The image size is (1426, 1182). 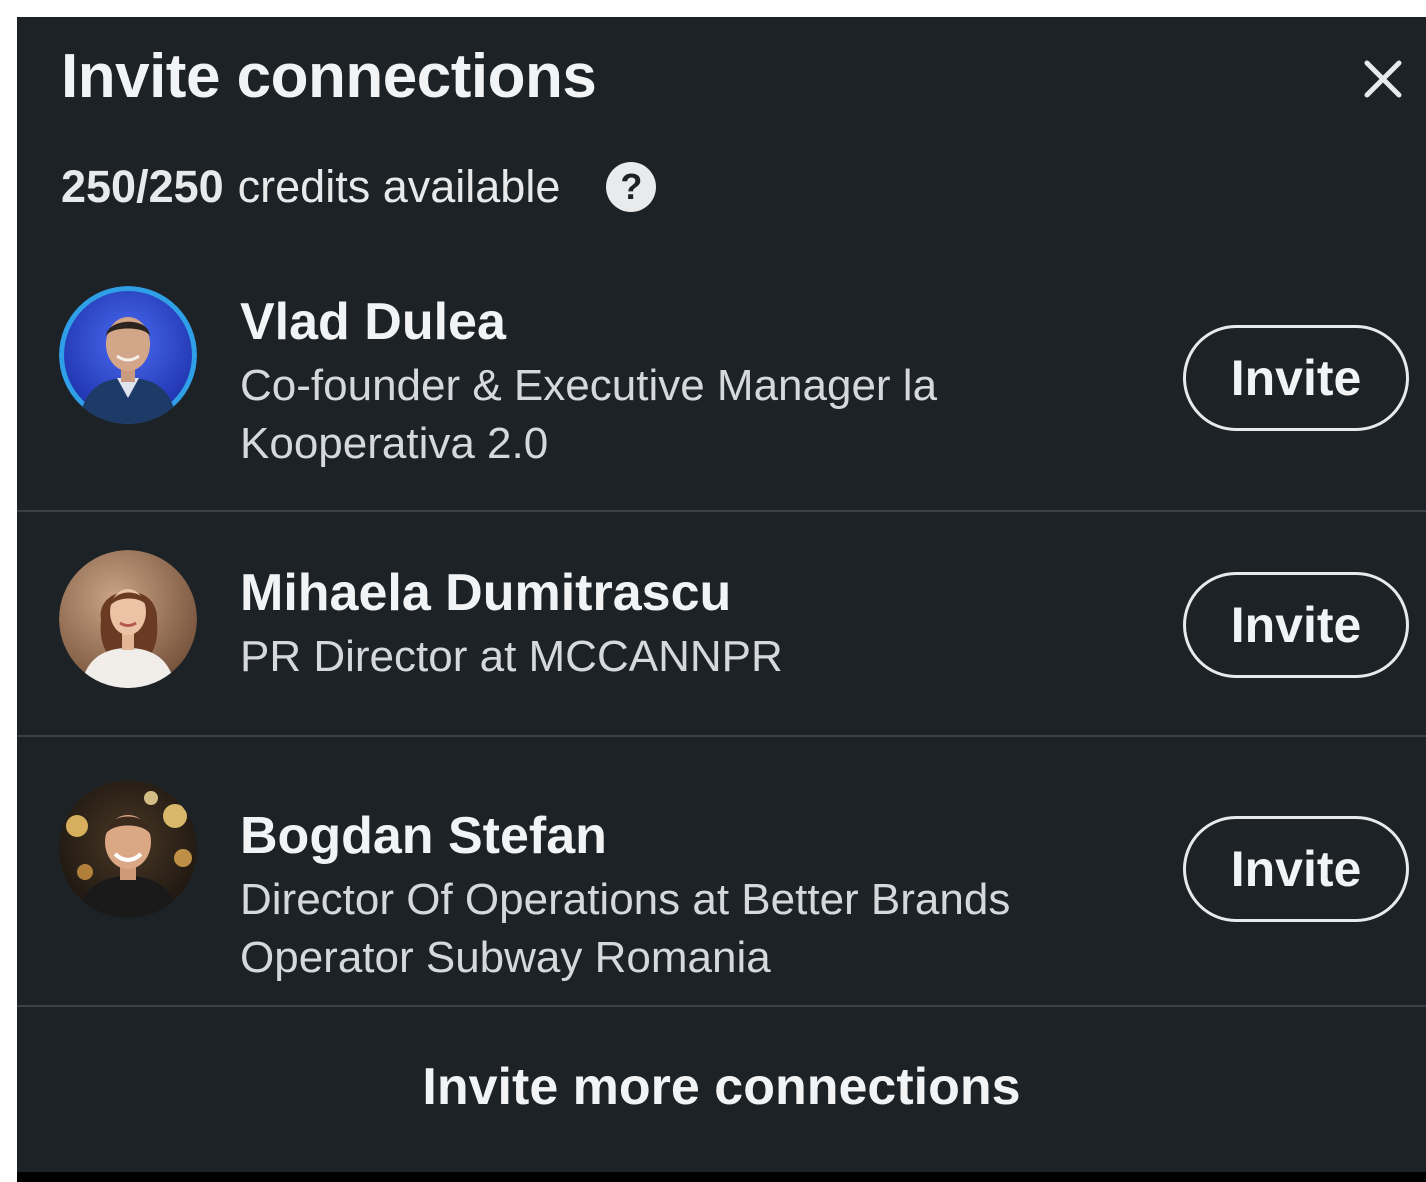 What do you see at coordinates (511, 656) in the screenshot?
I see `person-headline: PR Director at MCCANNPR` at bounding box center [511, 656].